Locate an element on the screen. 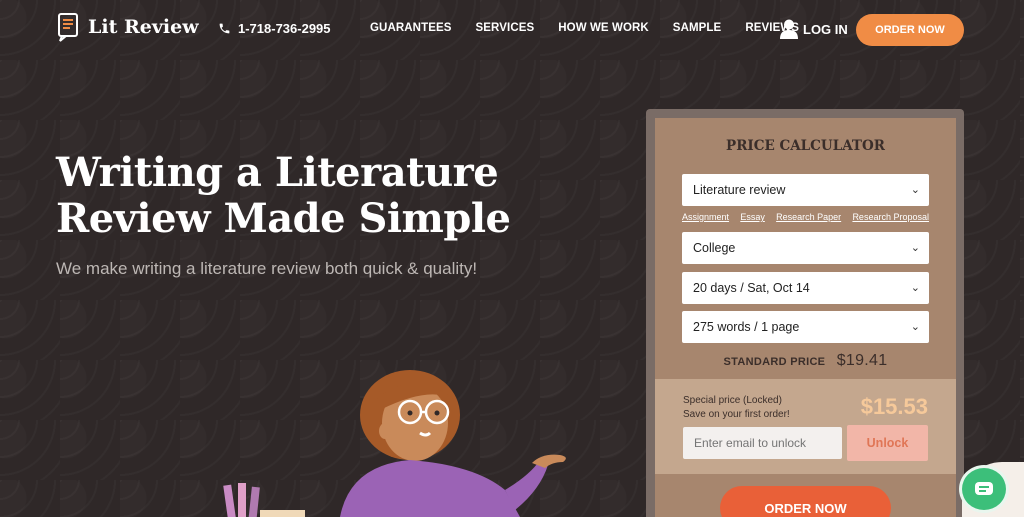  unlock-button: Unlock is located at coordinates (887, 443).